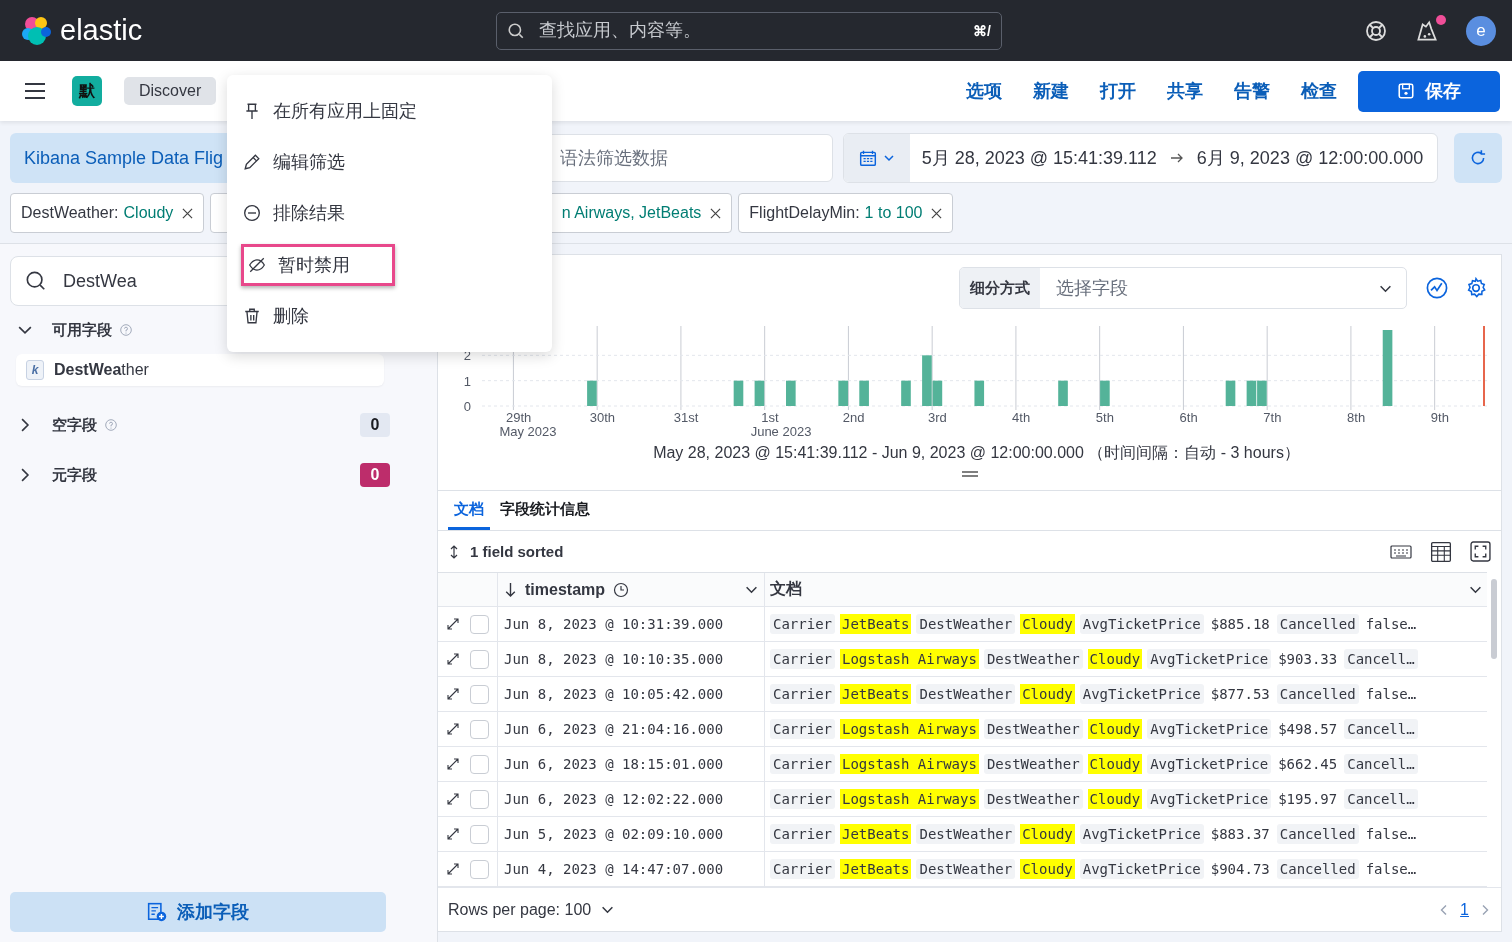 The height and width of the screenshot is (942, 1512). I want to click on nav-link: 检查, so click(1319, 91).